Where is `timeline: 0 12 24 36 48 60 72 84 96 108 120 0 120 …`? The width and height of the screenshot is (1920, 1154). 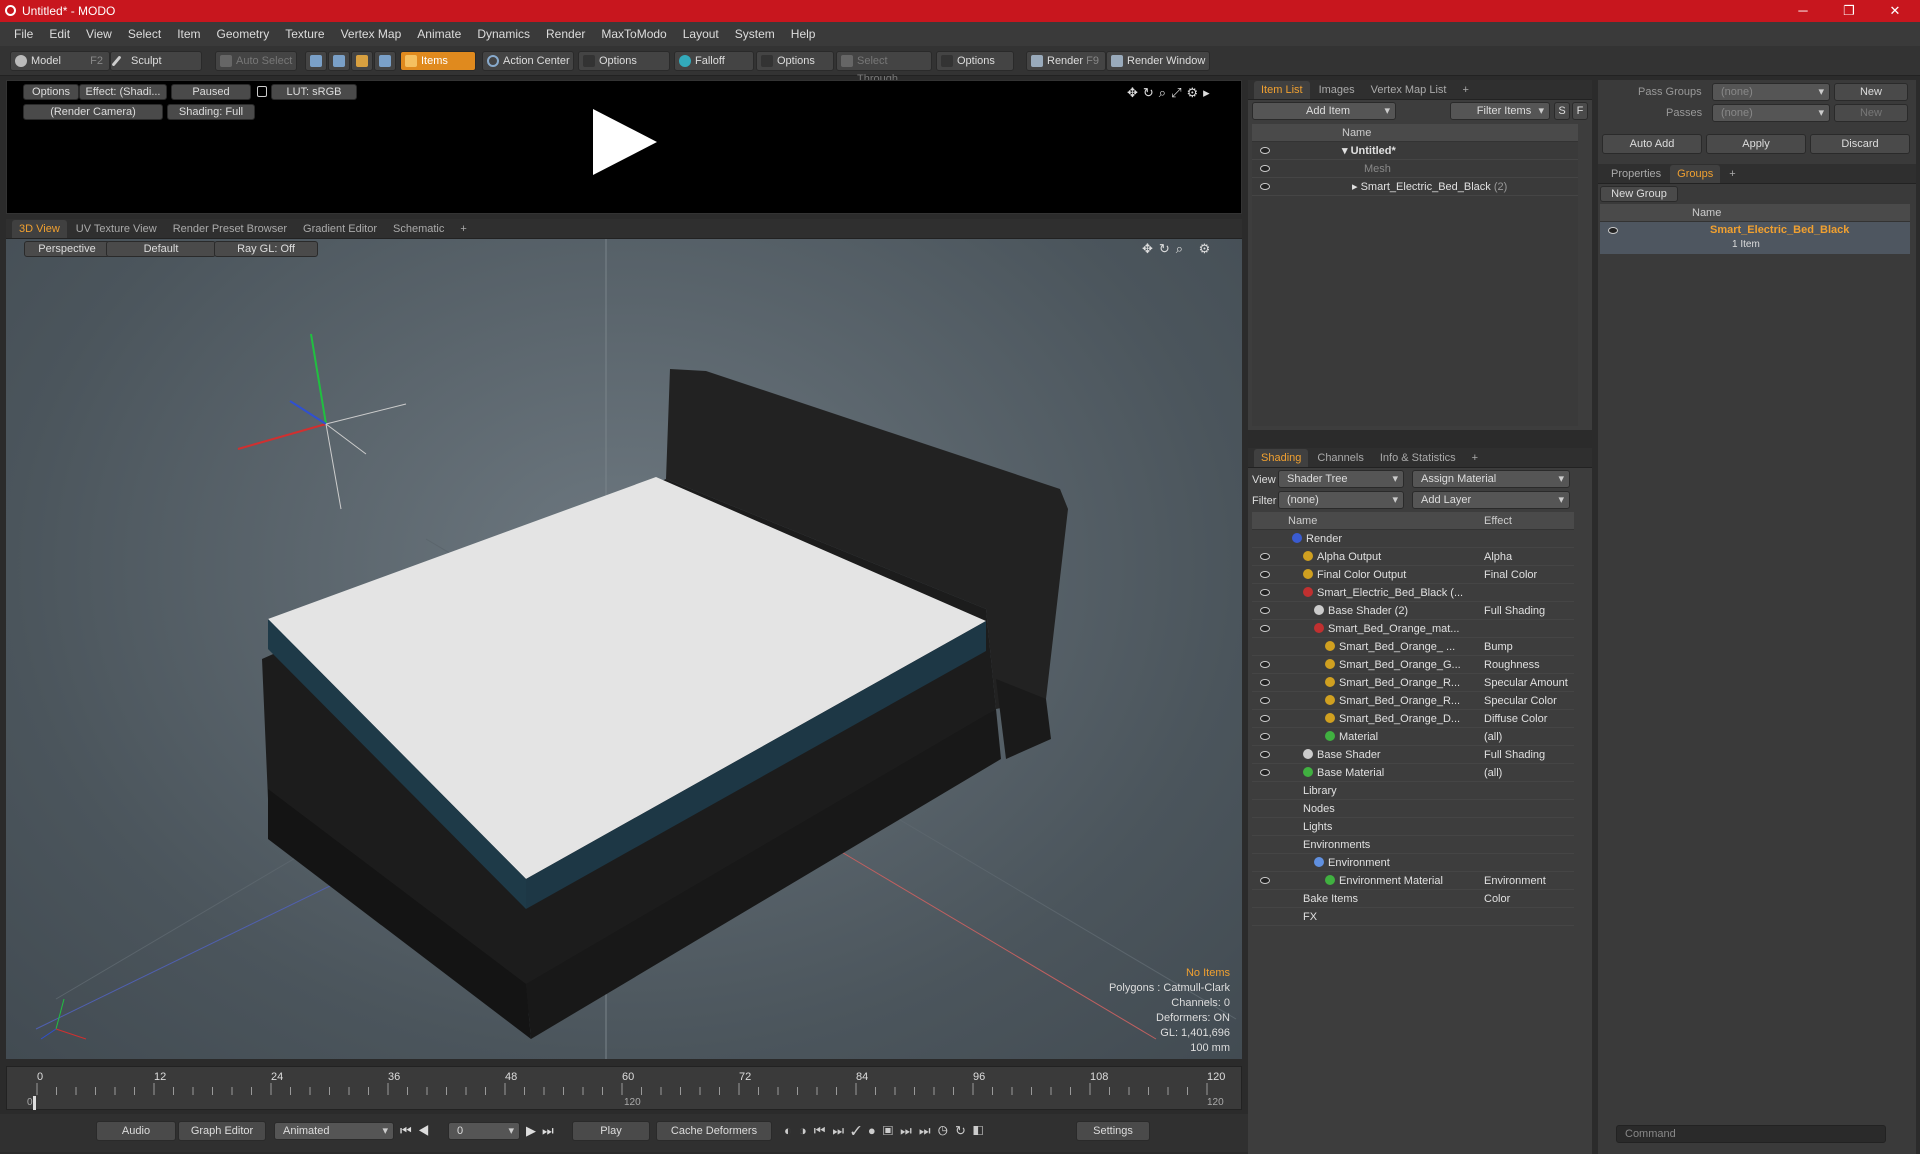 timeline: 0 12 24 36 48 60 72 84 96 108 120 0 120 … is located at coordinates (624, 1088).